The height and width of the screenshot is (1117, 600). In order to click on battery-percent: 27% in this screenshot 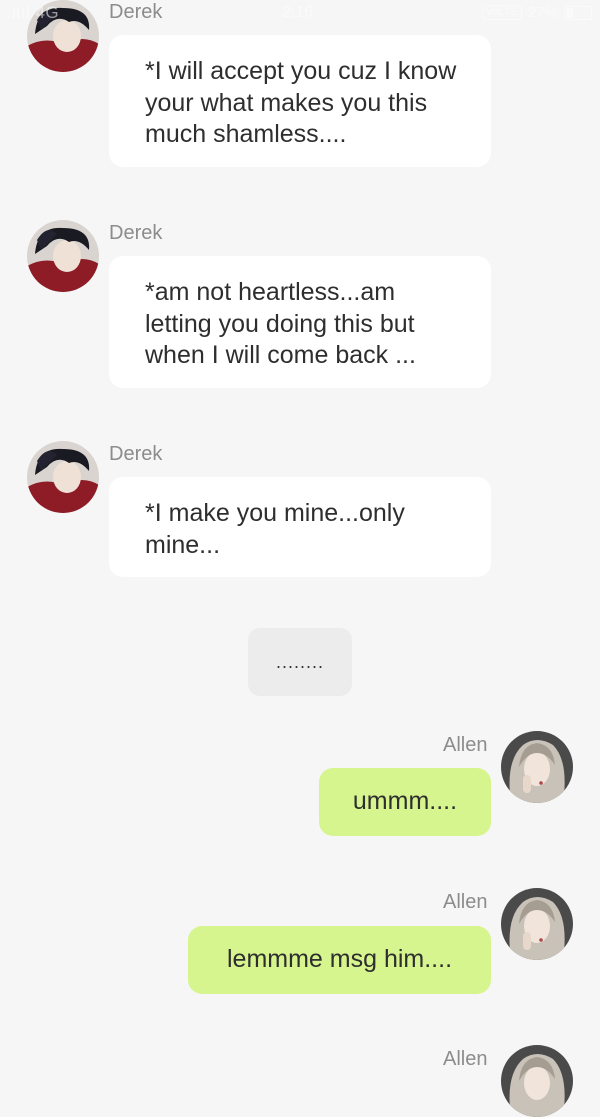, I will do `click(542, 12)`.